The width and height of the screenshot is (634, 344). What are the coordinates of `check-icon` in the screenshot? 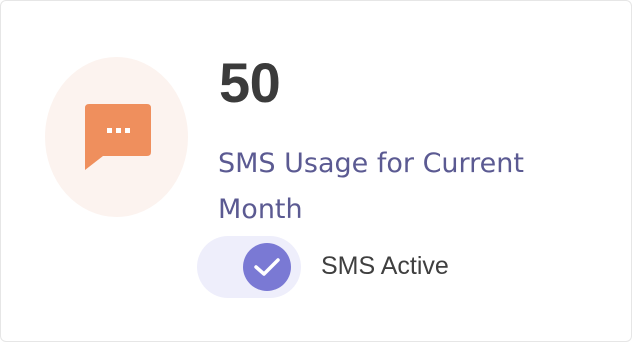 It's located at (267, 267).